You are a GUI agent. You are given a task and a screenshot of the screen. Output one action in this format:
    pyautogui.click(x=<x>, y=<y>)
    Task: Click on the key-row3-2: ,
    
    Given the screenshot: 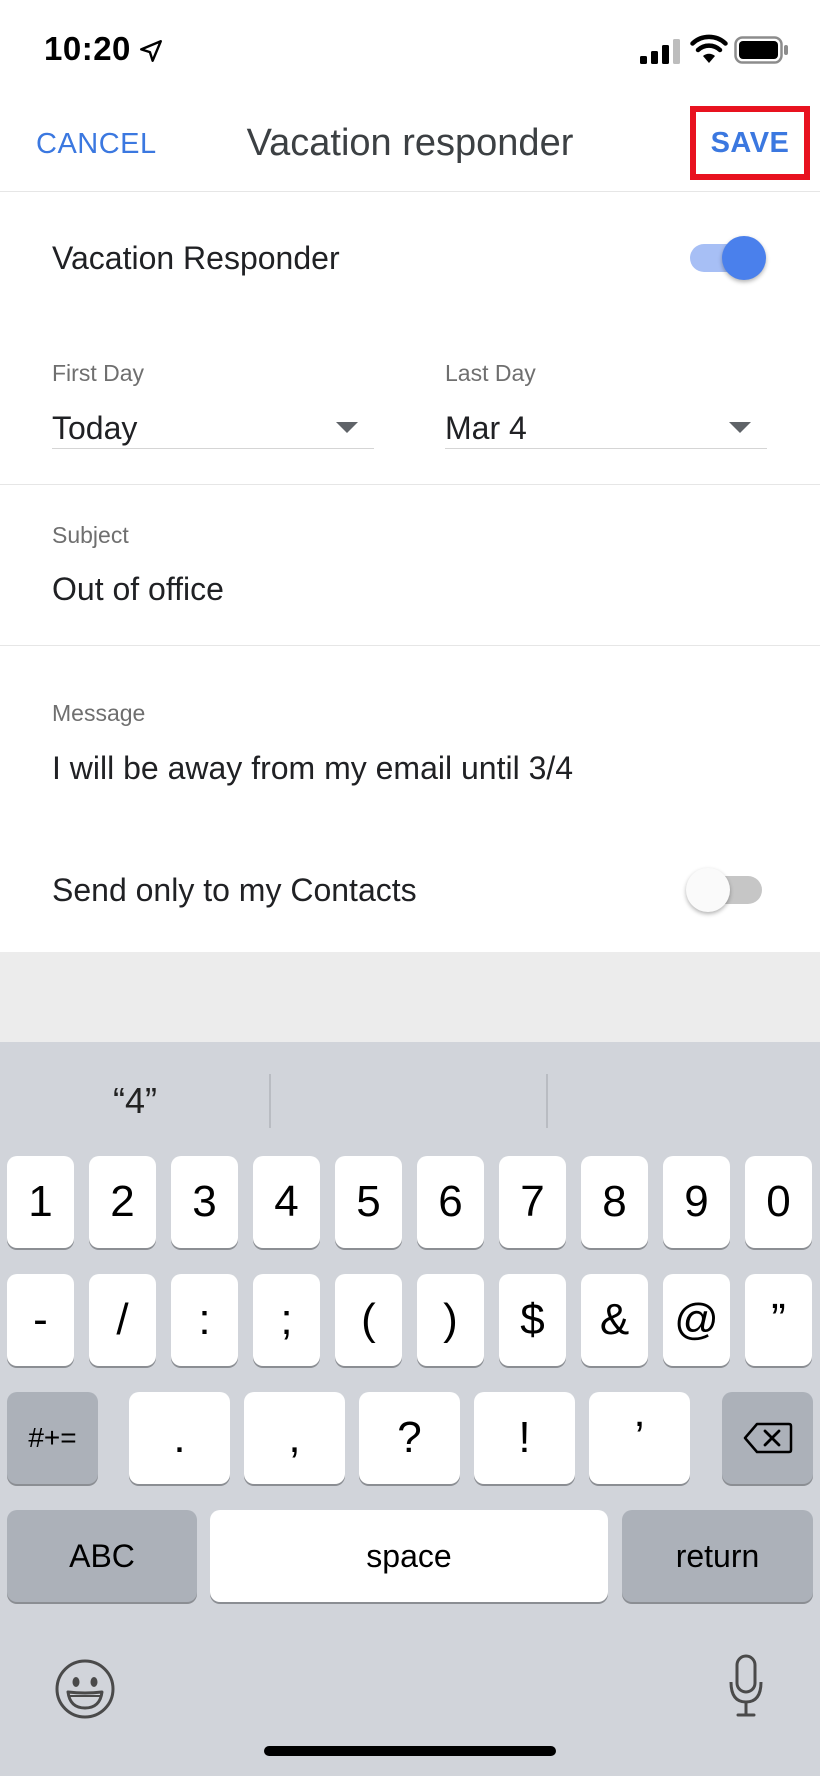 What is the action you would take?
    pyautogui.click(x=294, y=1438)
    